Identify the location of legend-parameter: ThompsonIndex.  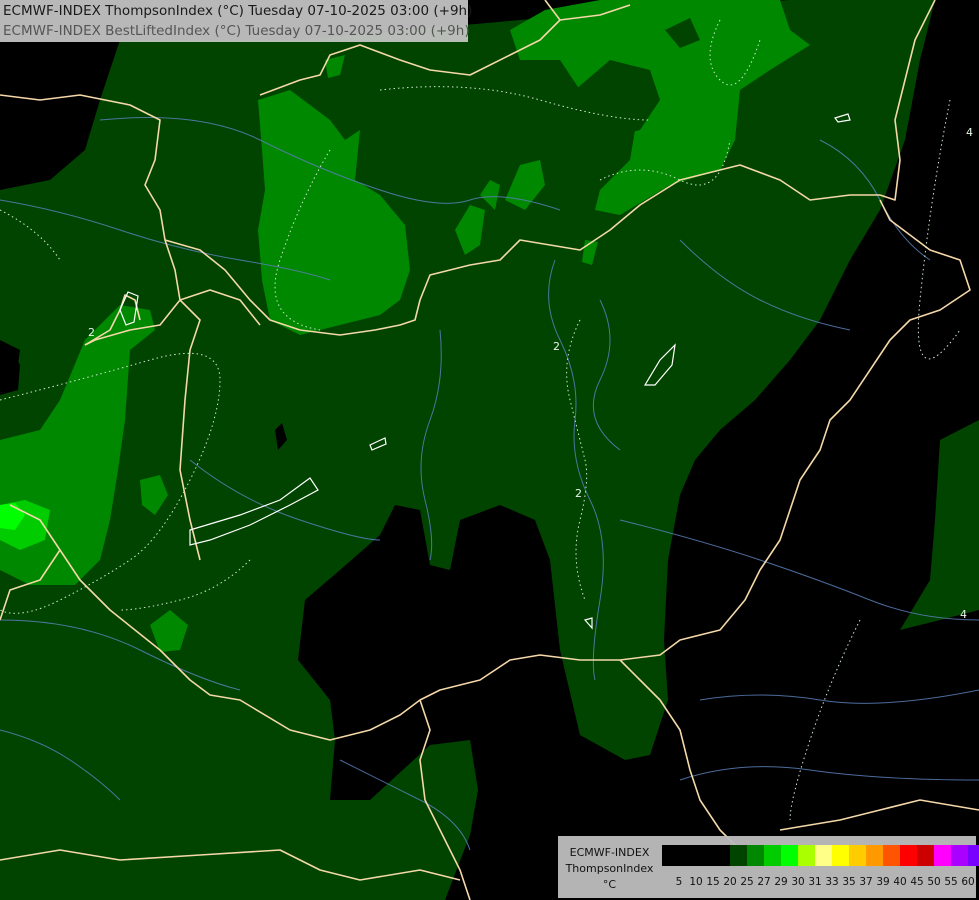
(609, 868).